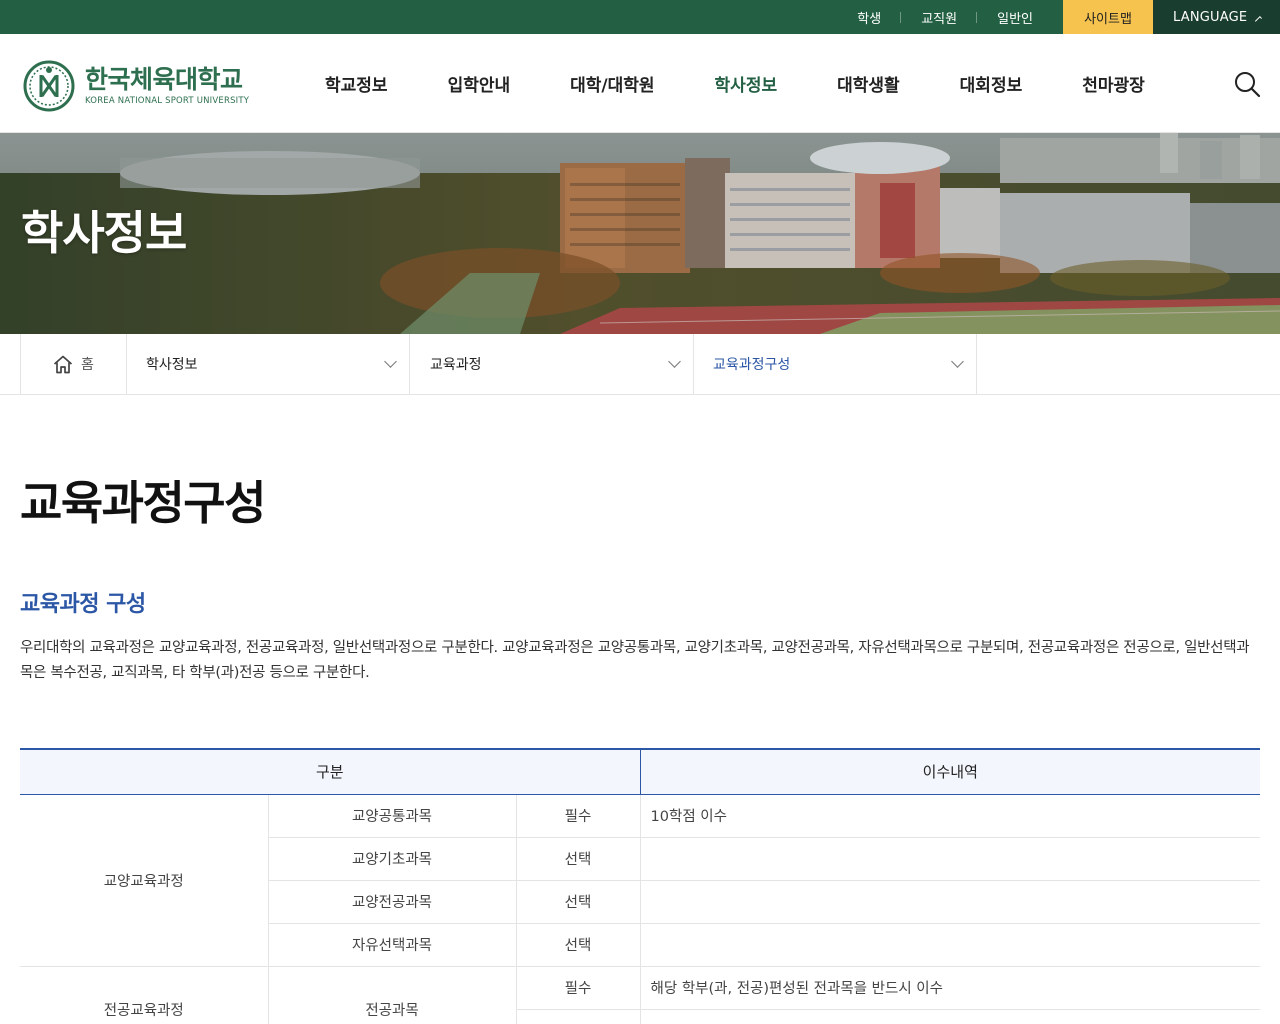 The height and width of the screenshot is (1024, 1280). Describe the element at coordinates (991, 83) in the screenshot. I see `nav-item-competition: 대회정보` at that location.